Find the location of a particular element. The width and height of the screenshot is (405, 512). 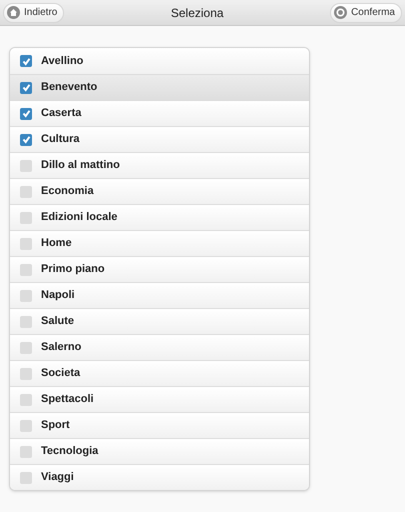

item-label: Edizioni locale is located at coordinates (79, 218).